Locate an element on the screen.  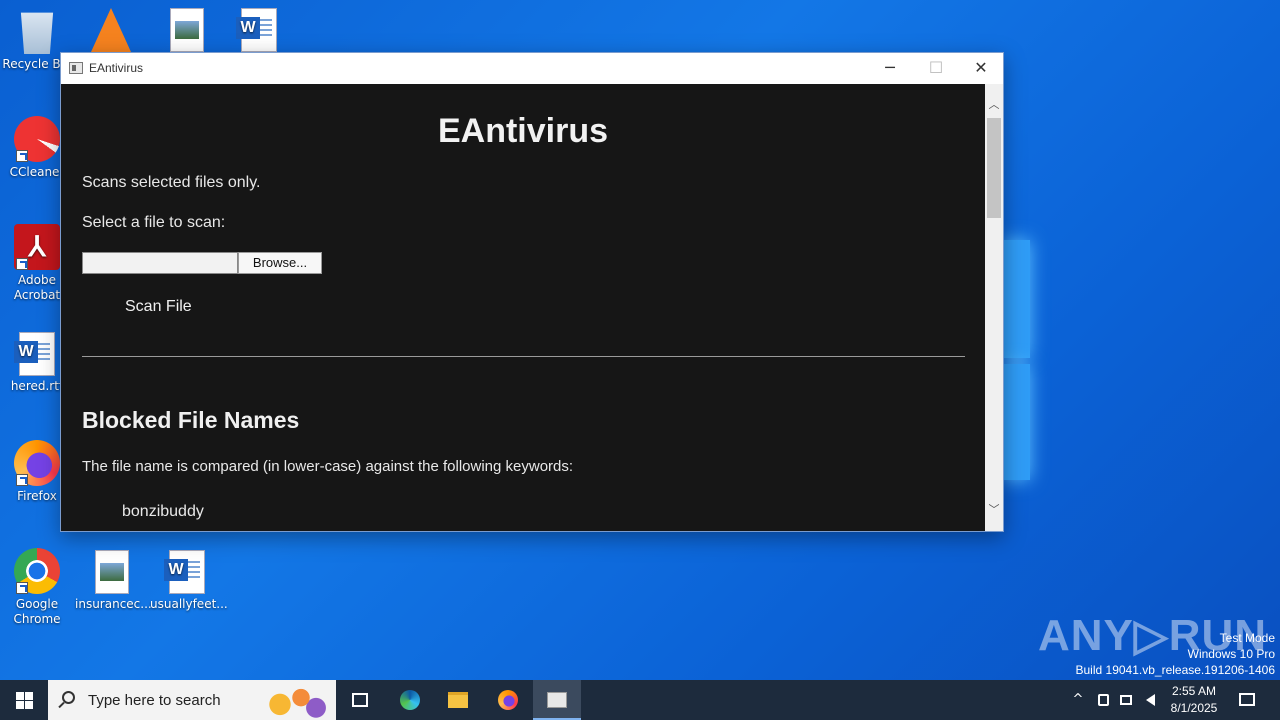
volume-button is located at coordinates (1150, 700).